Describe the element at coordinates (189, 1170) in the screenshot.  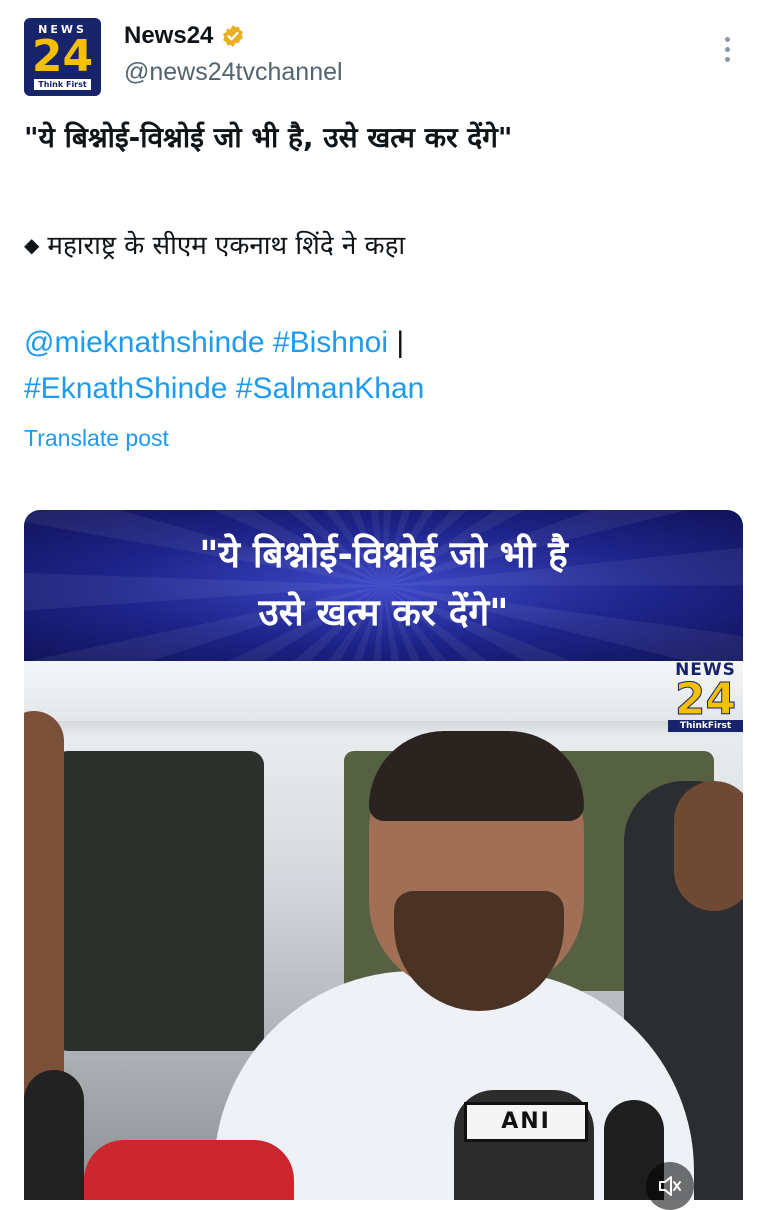
I see `microphone-red` at that location.